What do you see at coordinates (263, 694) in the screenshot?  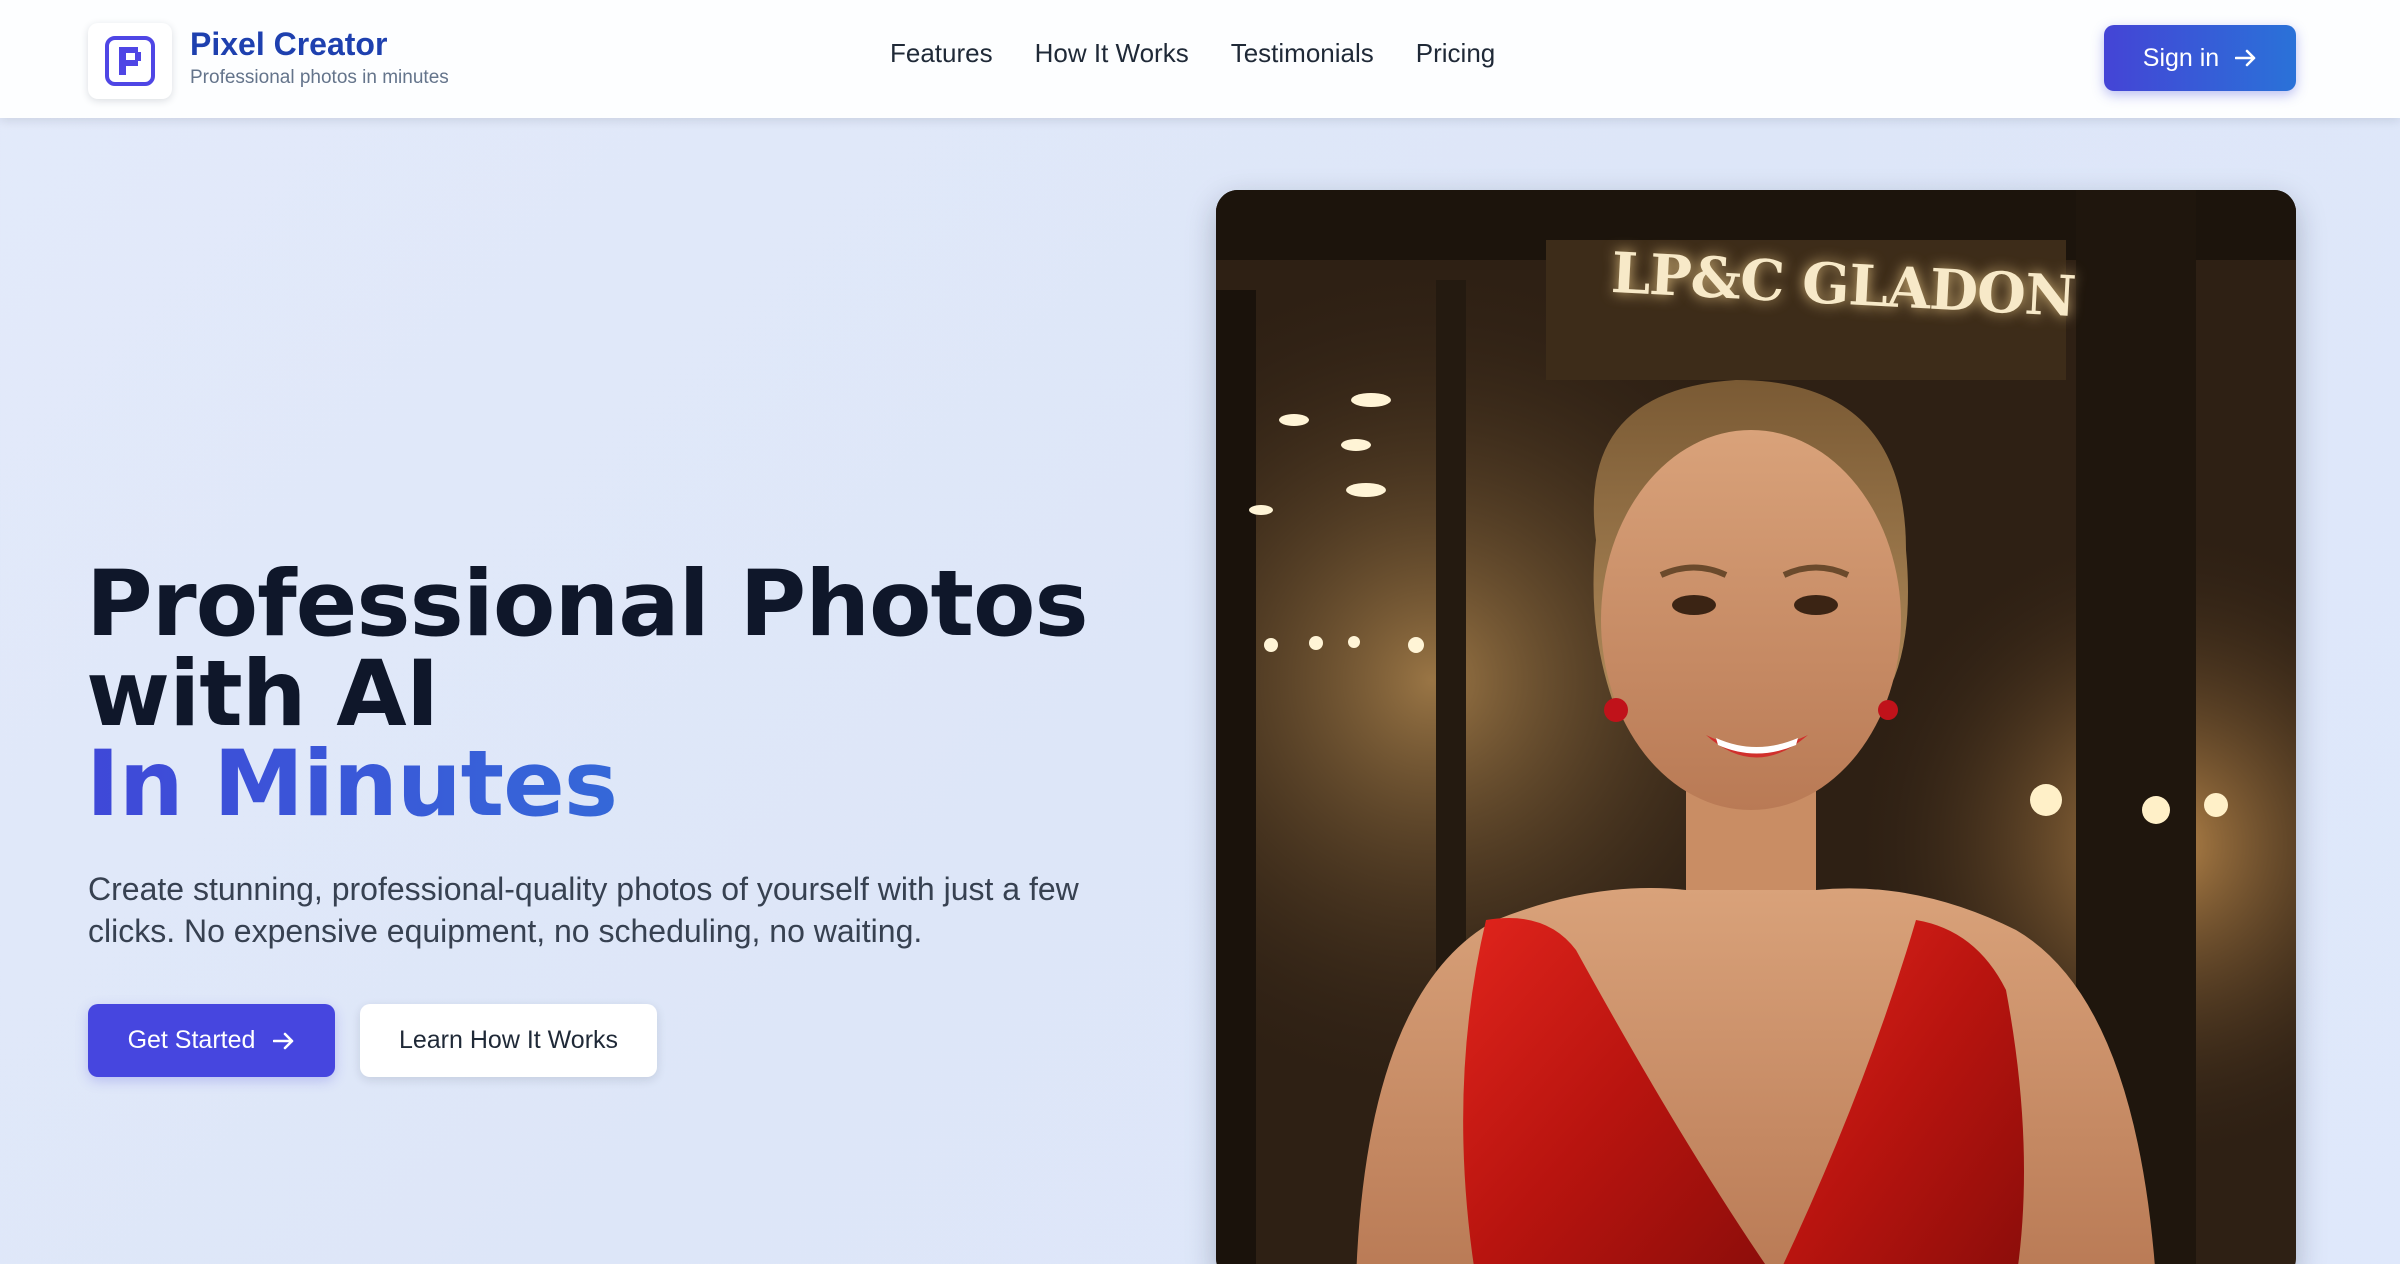 I see `hero-title-line2: with AI` at bounding box center [263, 694].